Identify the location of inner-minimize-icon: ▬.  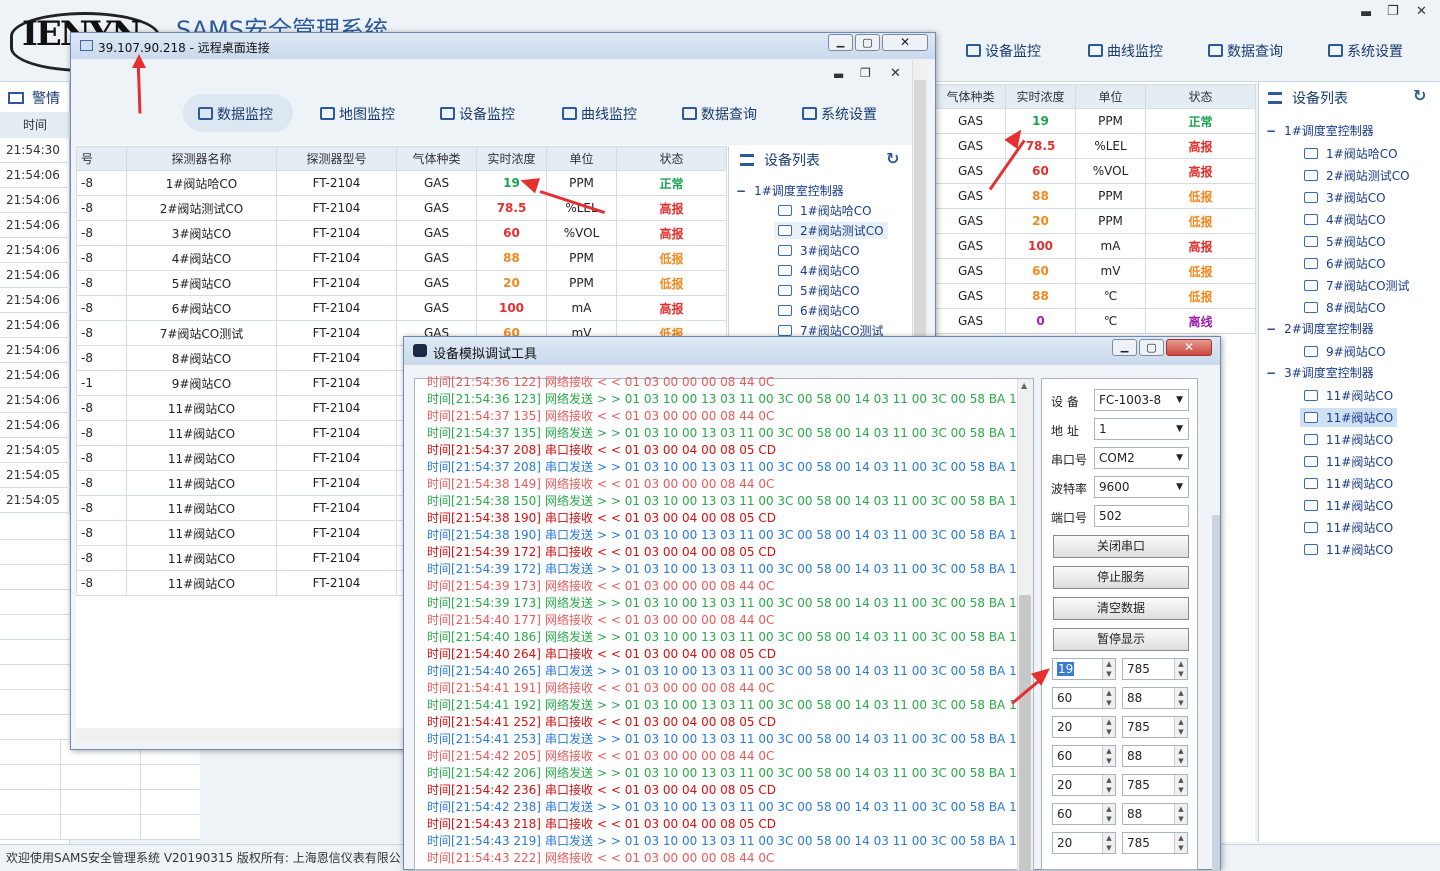
(838, 75).